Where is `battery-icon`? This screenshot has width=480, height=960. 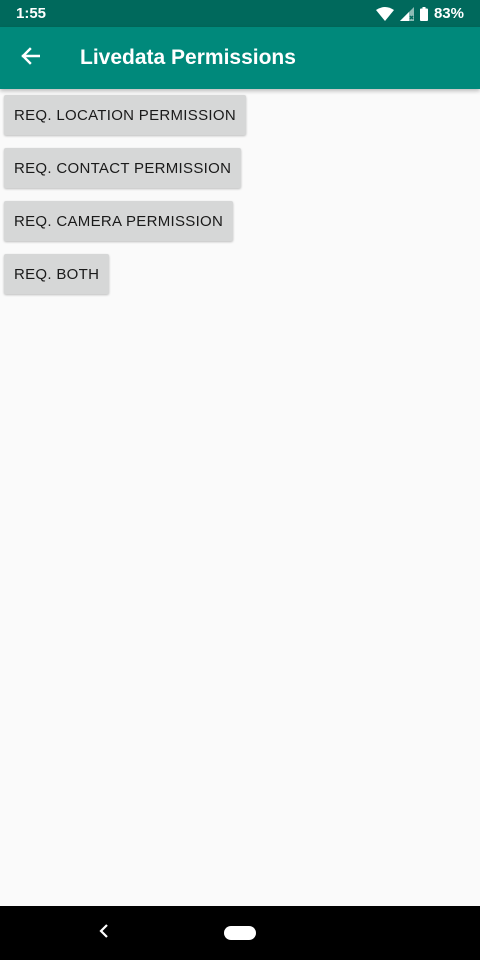
battery-icon is located at coordinates (423, 13).